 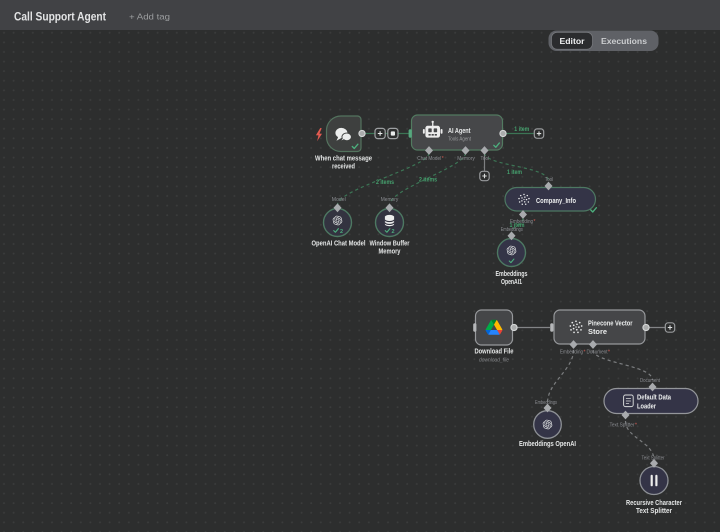 I want to click on svg-text: When chat message, so click(x=343, y=159).